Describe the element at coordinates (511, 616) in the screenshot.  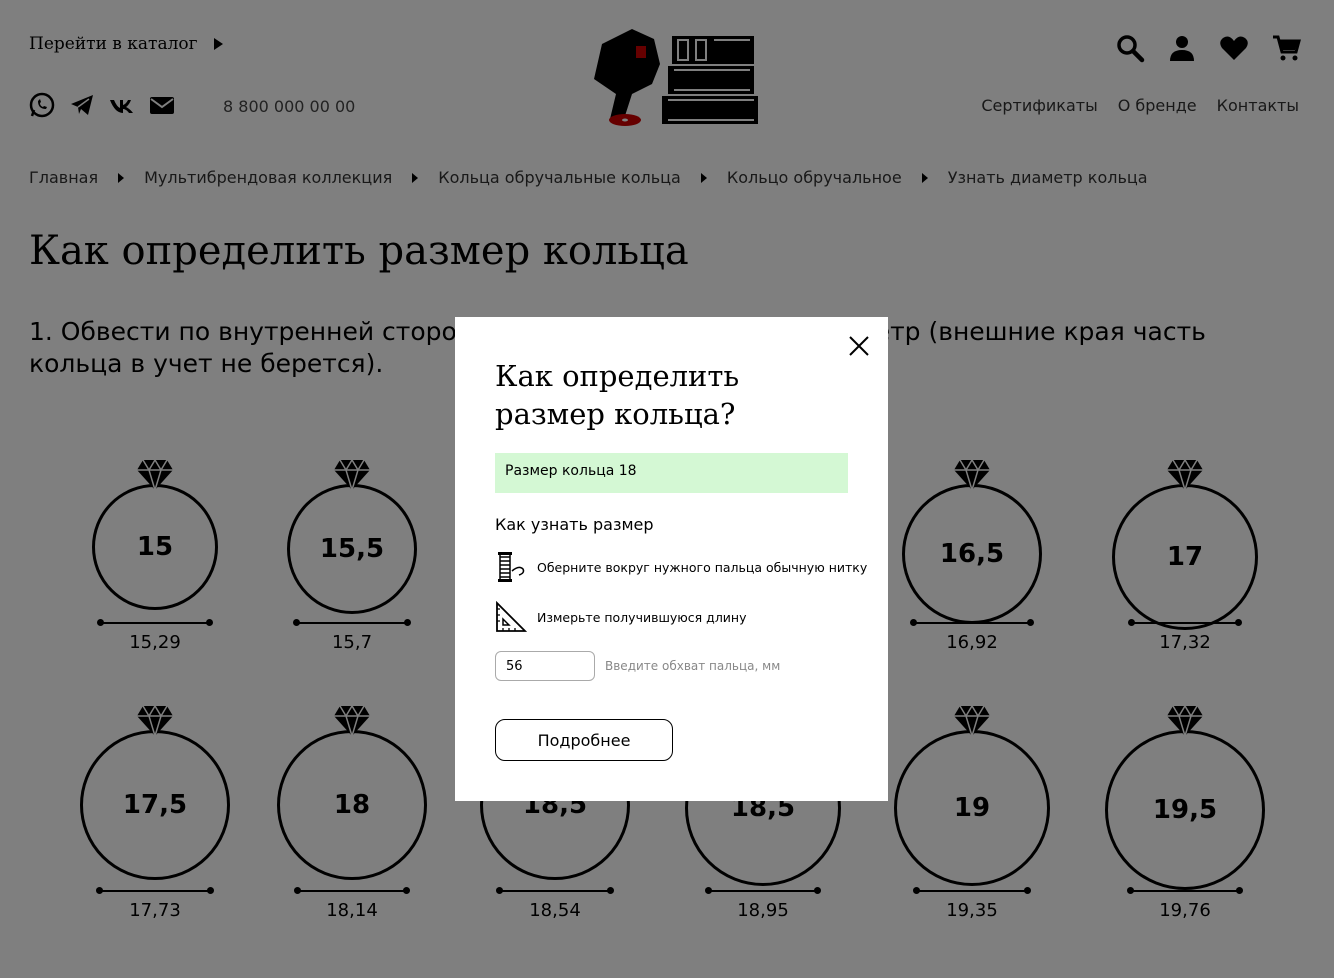
I see `ruler-triangle-icon` at that location.